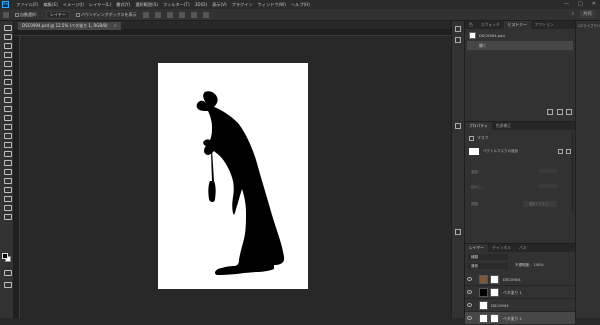 The image size is (600, 325). Describe the element at coordinates (580, 4) in the screenshot. I see `maximize-button: □` at that location.